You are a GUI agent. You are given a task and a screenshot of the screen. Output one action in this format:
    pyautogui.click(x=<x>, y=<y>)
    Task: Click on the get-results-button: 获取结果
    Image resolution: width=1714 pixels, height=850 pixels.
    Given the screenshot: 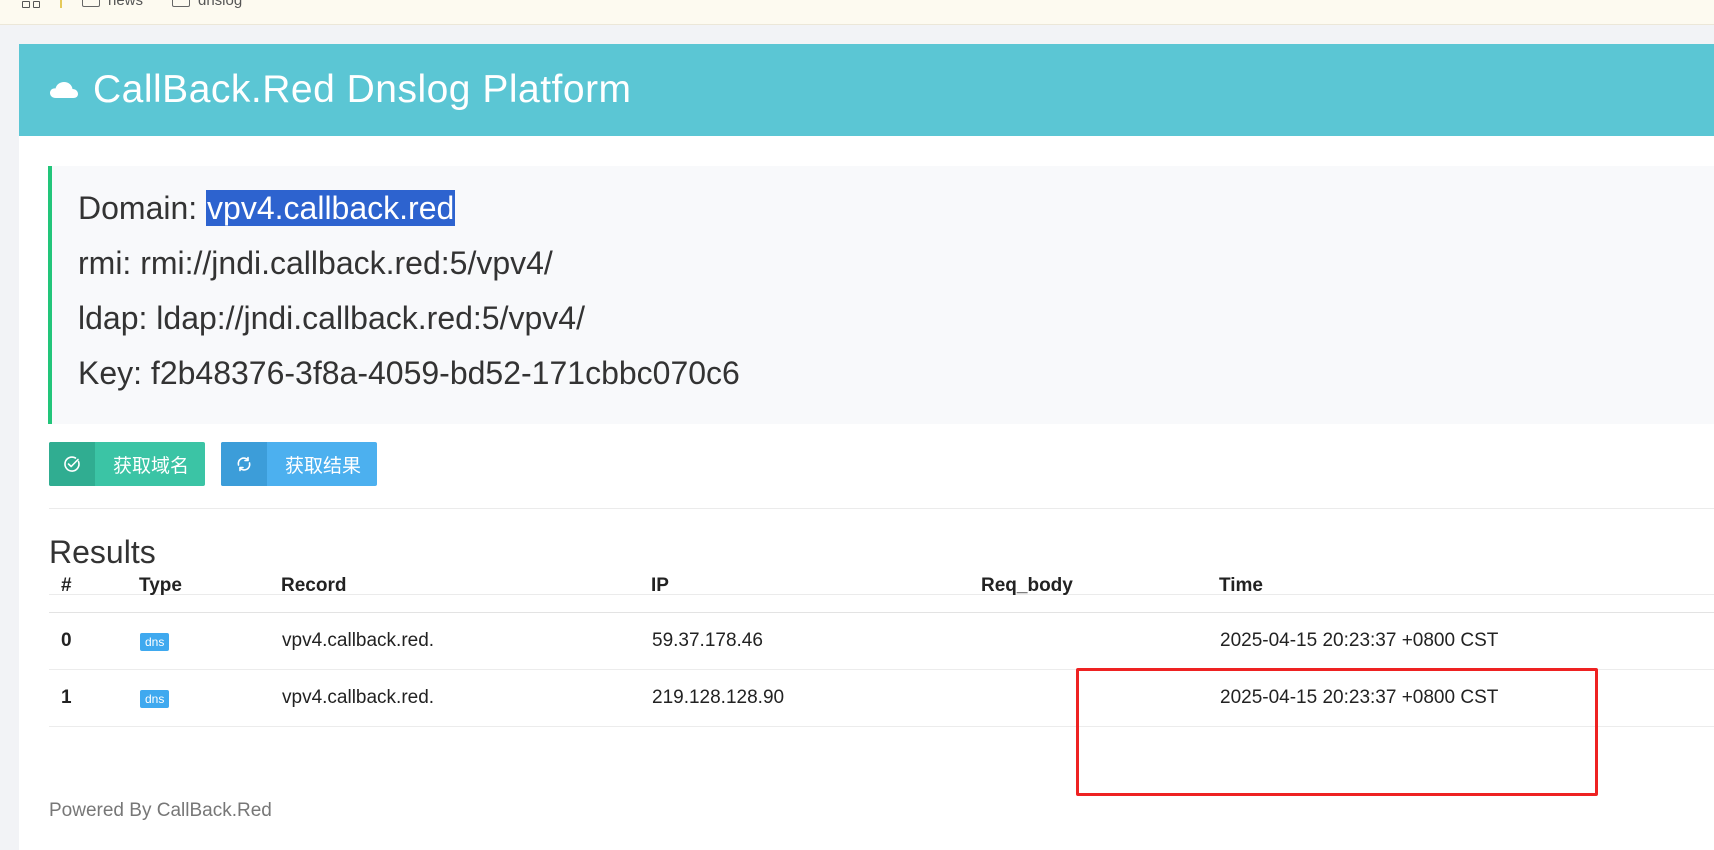 What is the action you would take?
    pyautogui.click(x=299, y=464)
    